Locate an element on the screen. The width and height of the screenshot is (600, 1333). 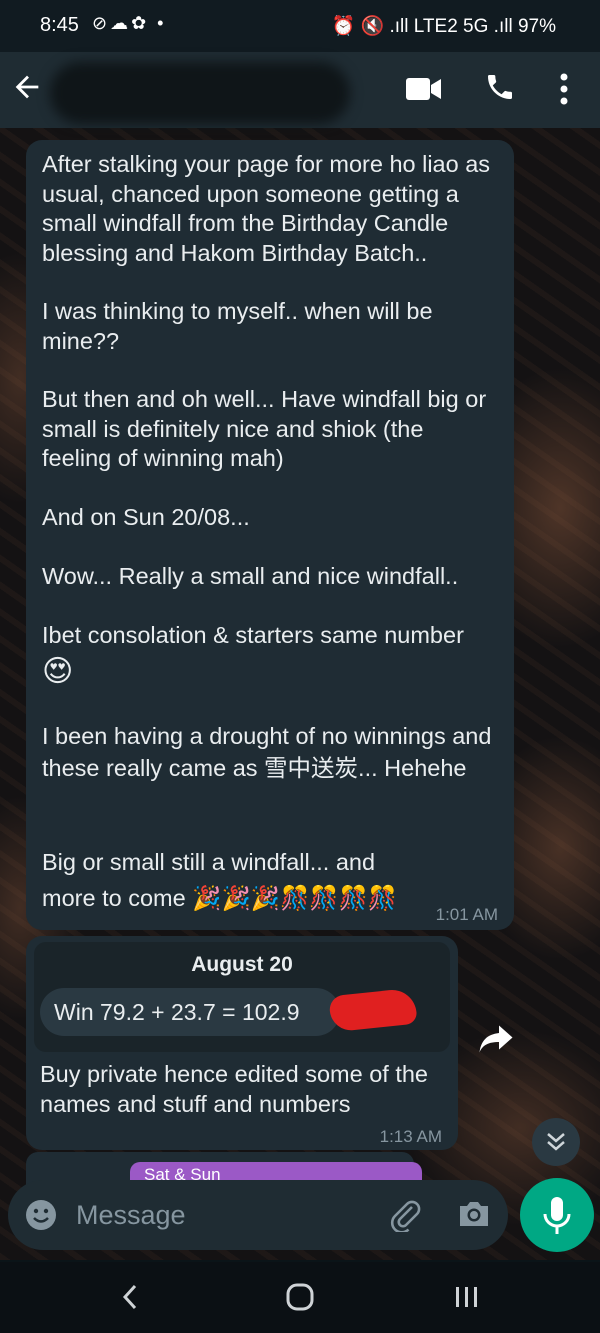
status-time: 8:45 is located at coordinates (59, 25).